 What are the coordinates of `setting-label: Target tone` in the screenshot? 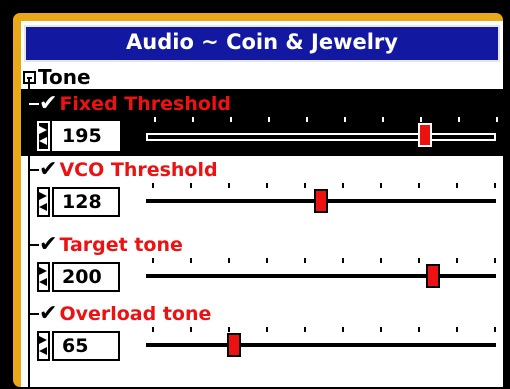 It's located at (121, 245).